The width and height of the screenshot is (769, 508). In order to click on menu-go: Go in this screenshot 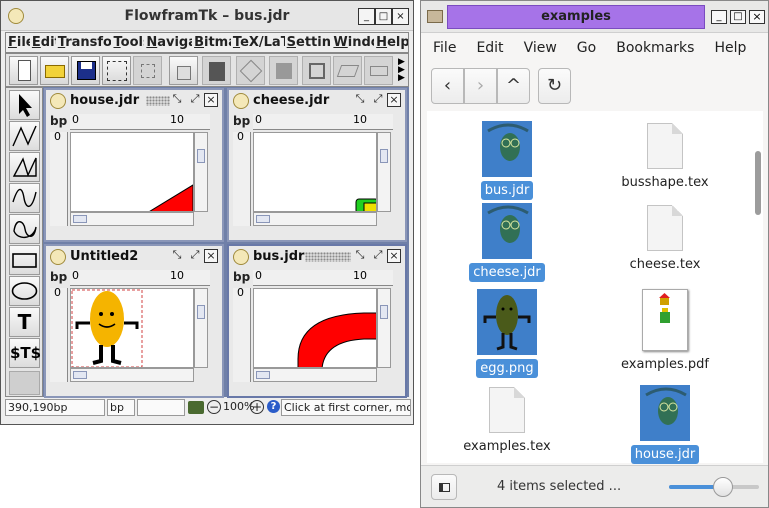, I will do `click(584, 48)`.